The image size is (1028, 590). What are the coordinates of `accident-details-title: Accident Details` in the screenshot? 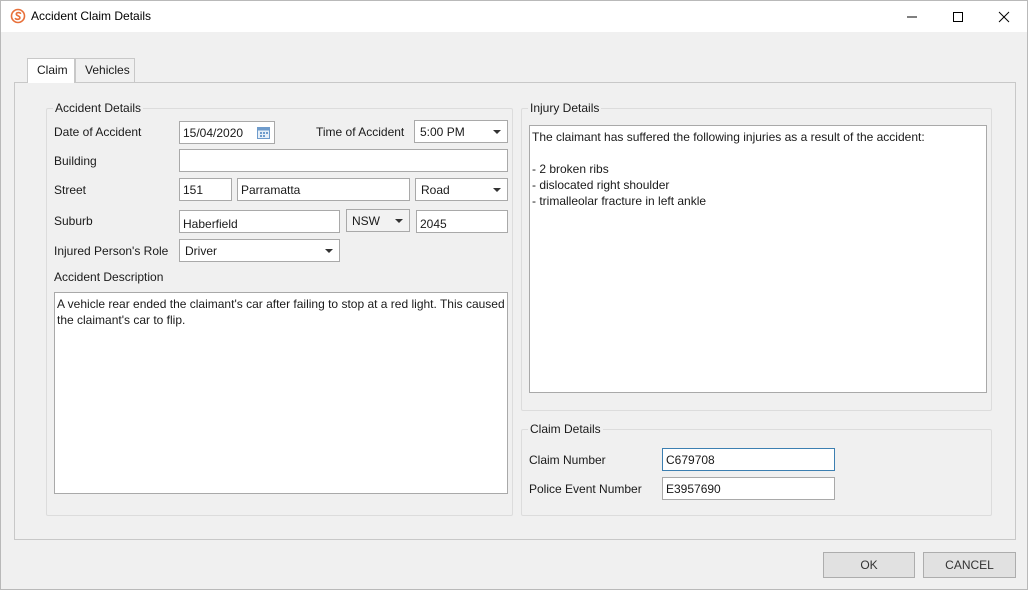 It's located at (98, 108).